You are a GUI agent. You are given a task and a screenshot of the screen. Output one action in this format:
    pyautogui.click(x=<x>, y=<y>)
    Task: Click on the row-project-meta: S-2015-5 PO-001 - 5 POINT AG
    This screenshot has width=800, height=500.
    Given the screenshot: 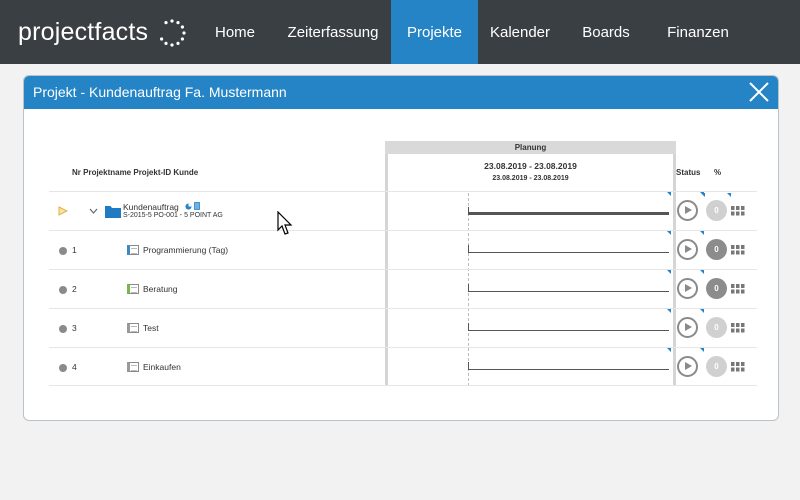 What is the action you would take?
    pyautogui.click(x=173, y=215)
    